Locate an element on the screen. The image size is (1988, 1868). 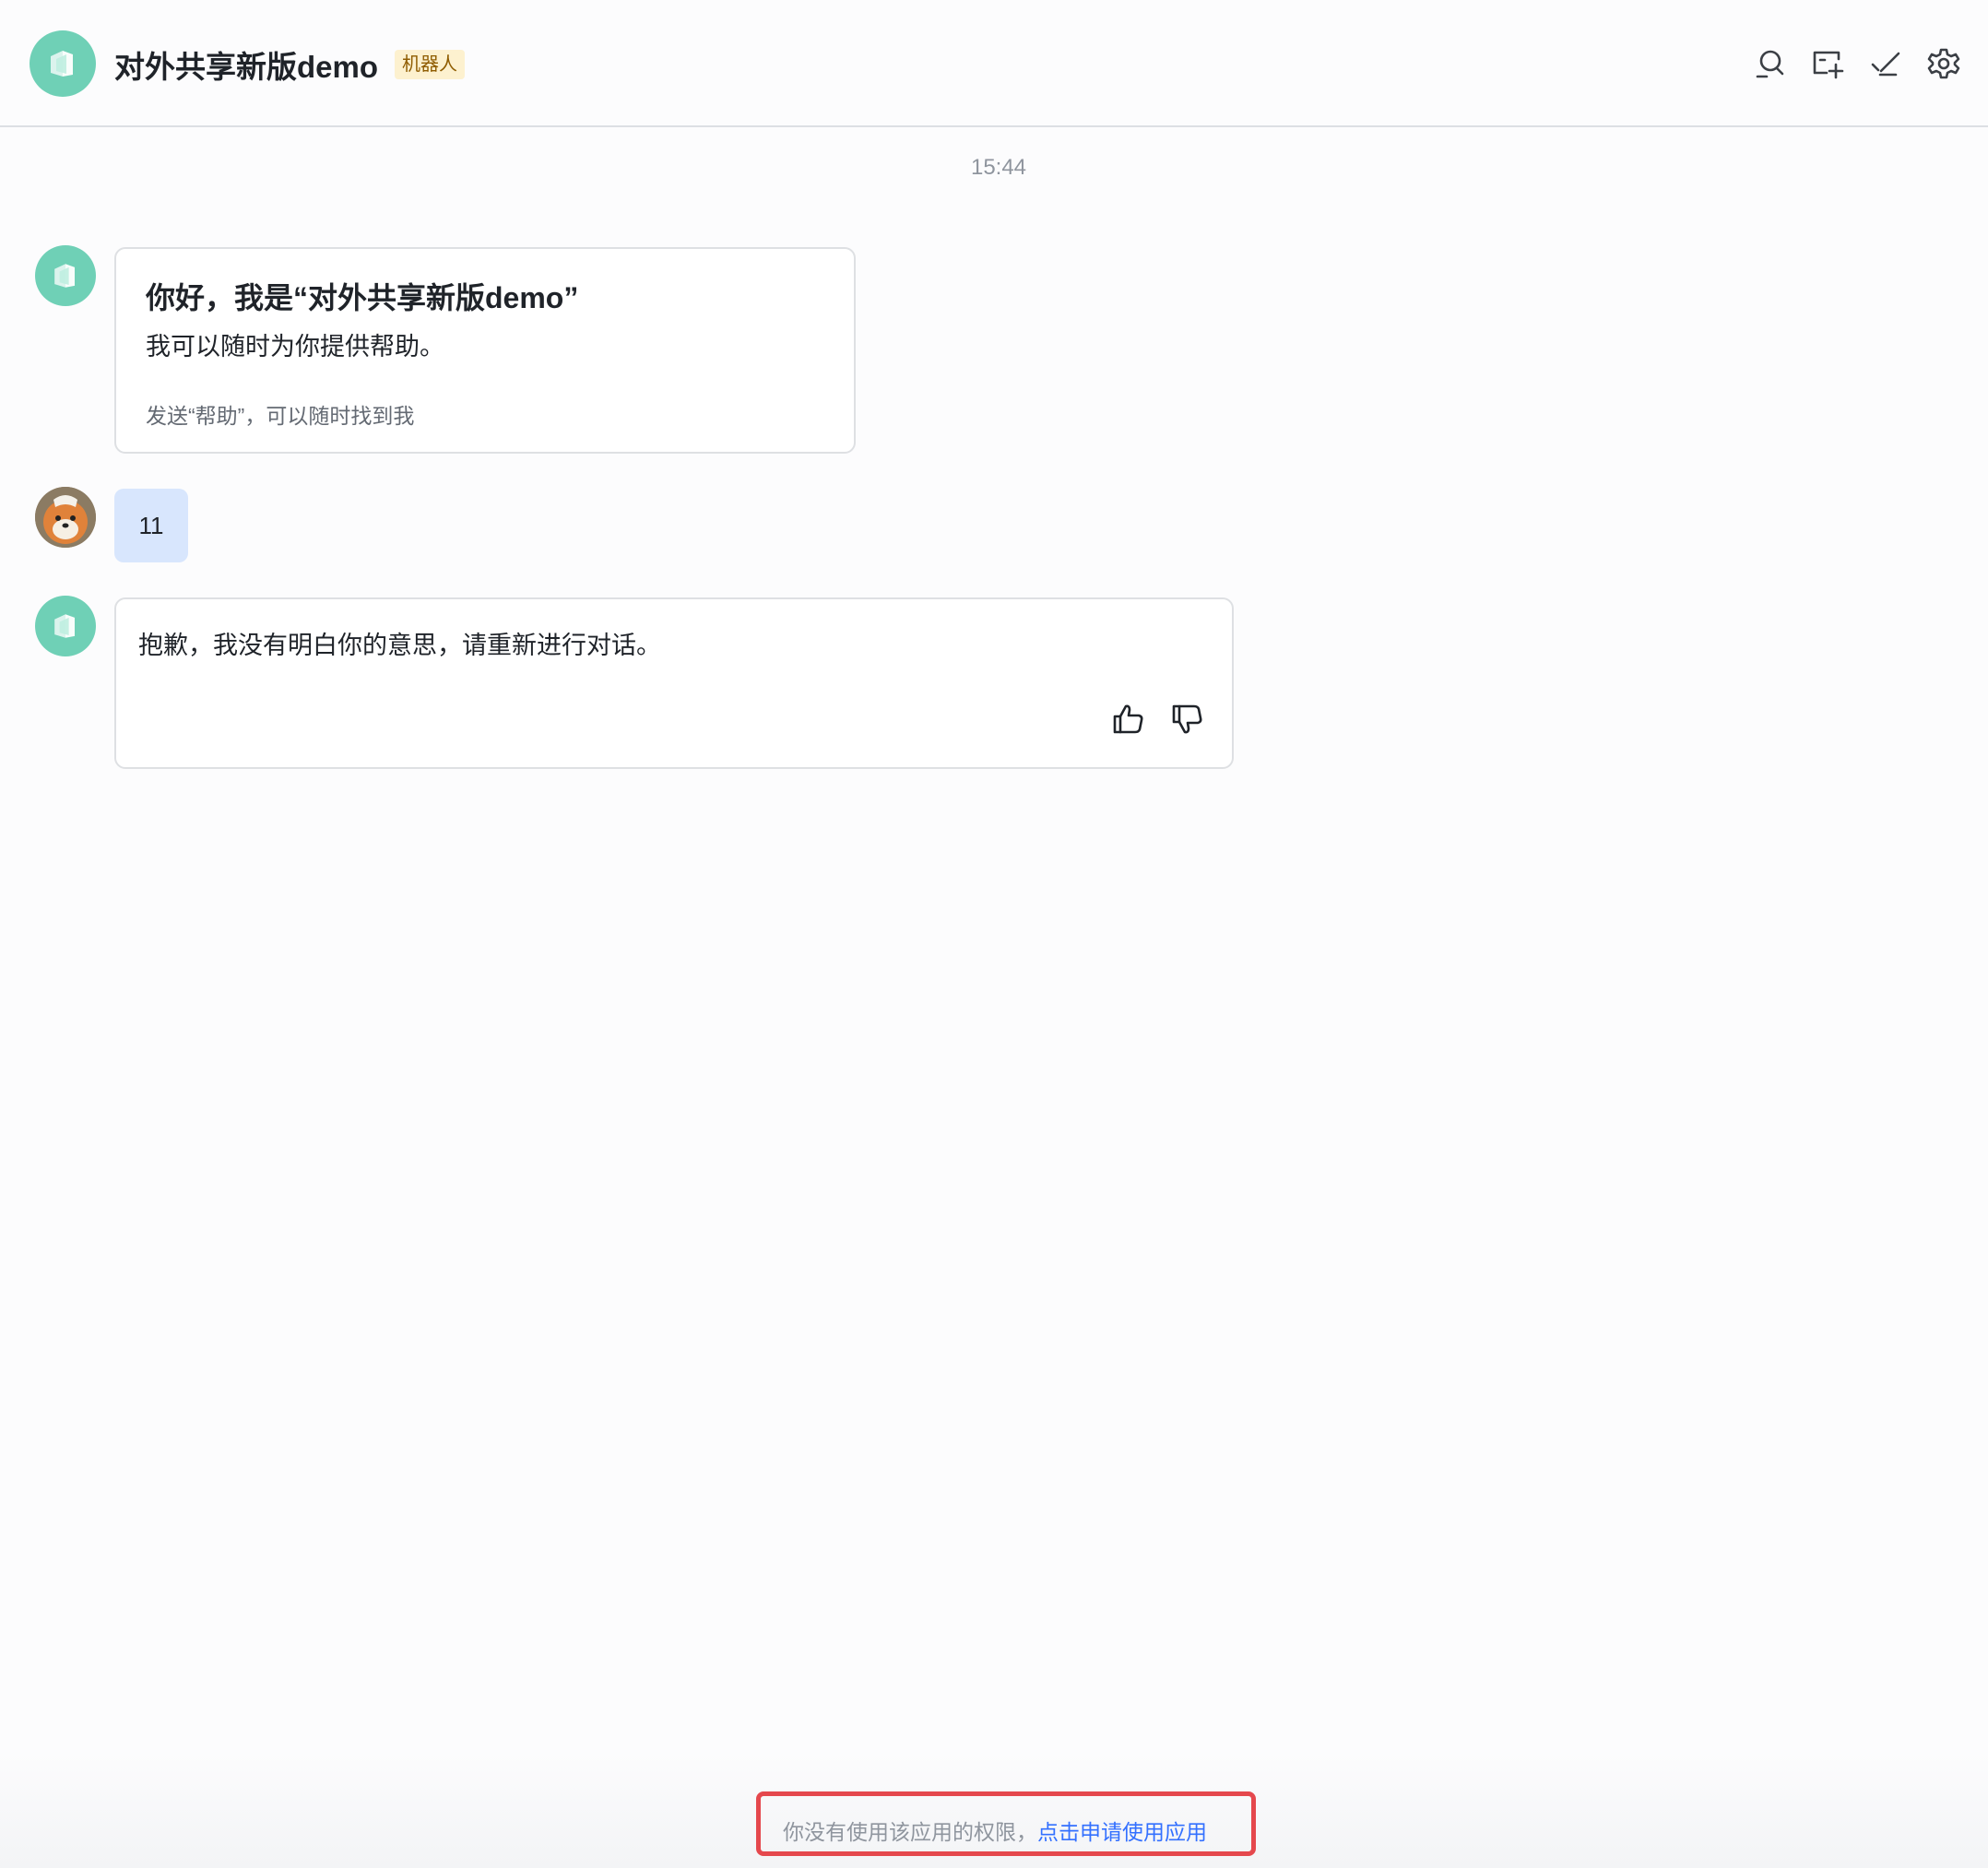
permission-text: 你没有使用该应用的权限，点击申请使用应用 is located at coordinates (995, 1830).